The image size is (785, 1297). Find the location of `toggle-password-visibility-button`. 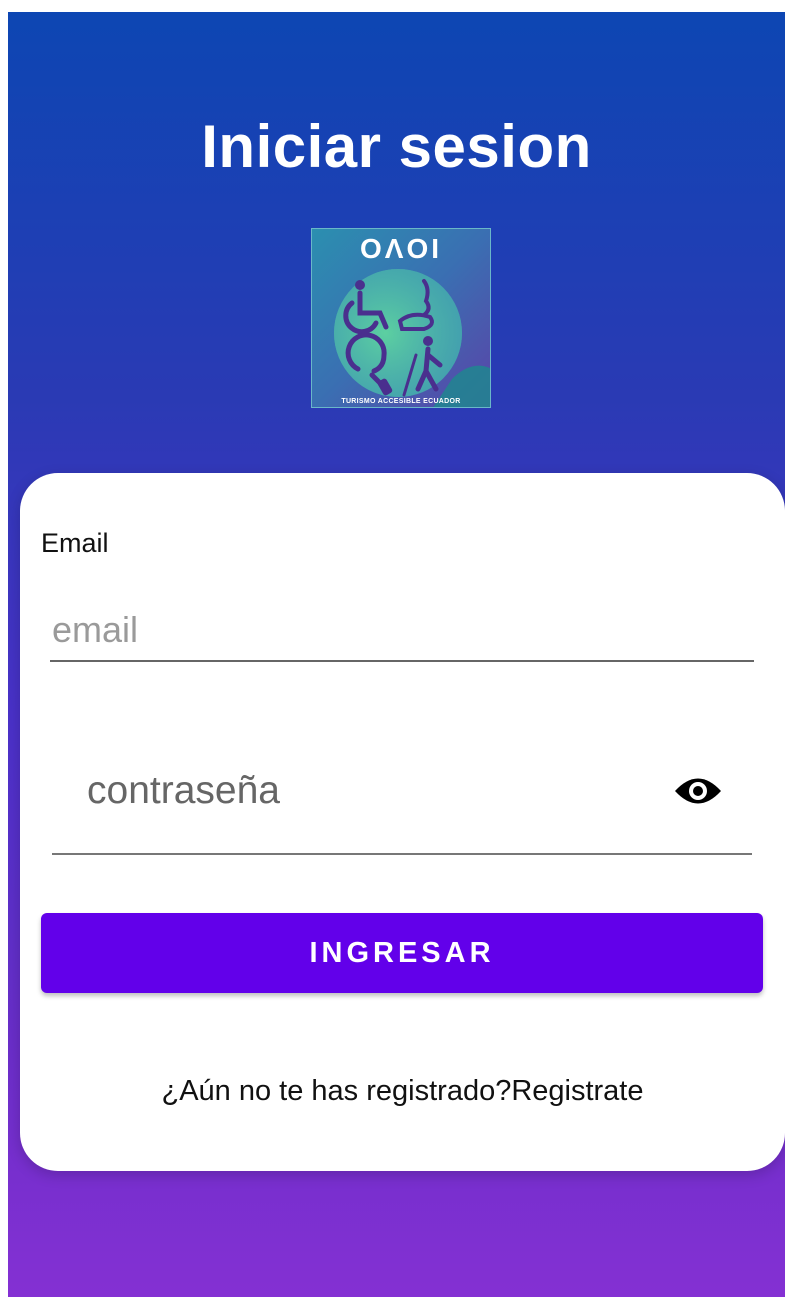

toggle-password-visibility-button is located at coordinates (698, 791).